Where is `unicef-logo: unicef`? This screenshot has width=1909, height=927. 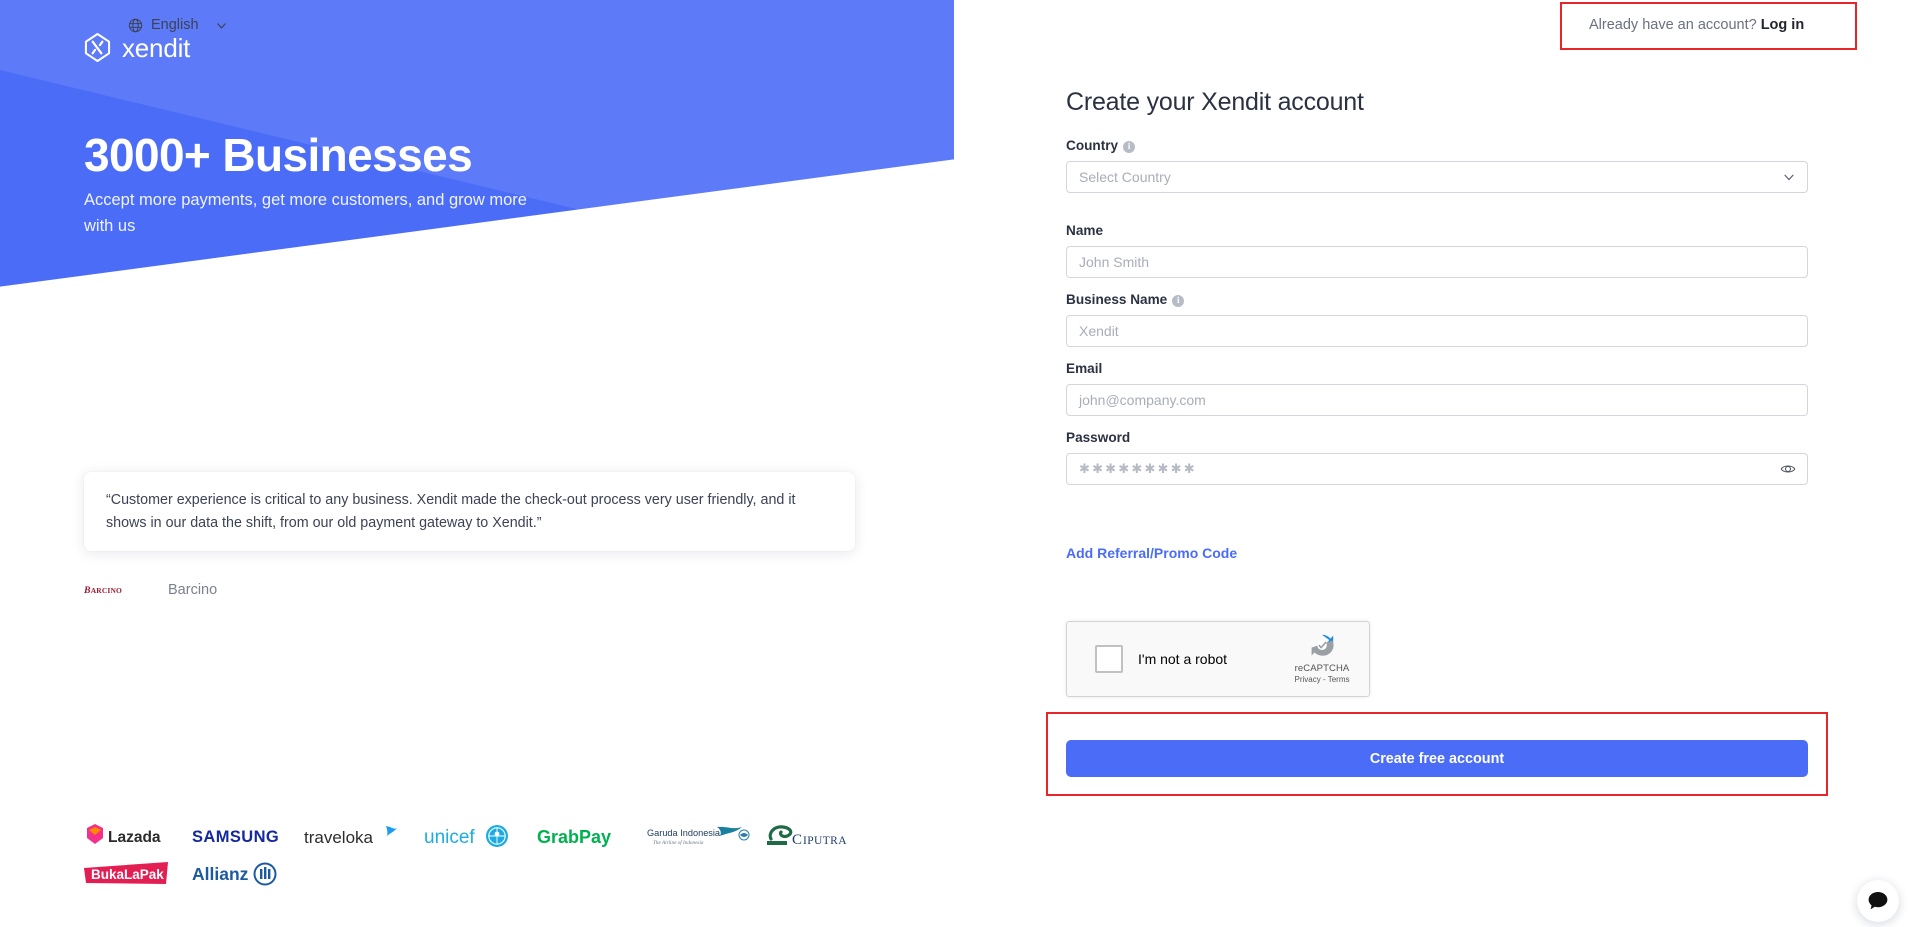 unicef-logo: unicef is located at coordinates (466, 836).